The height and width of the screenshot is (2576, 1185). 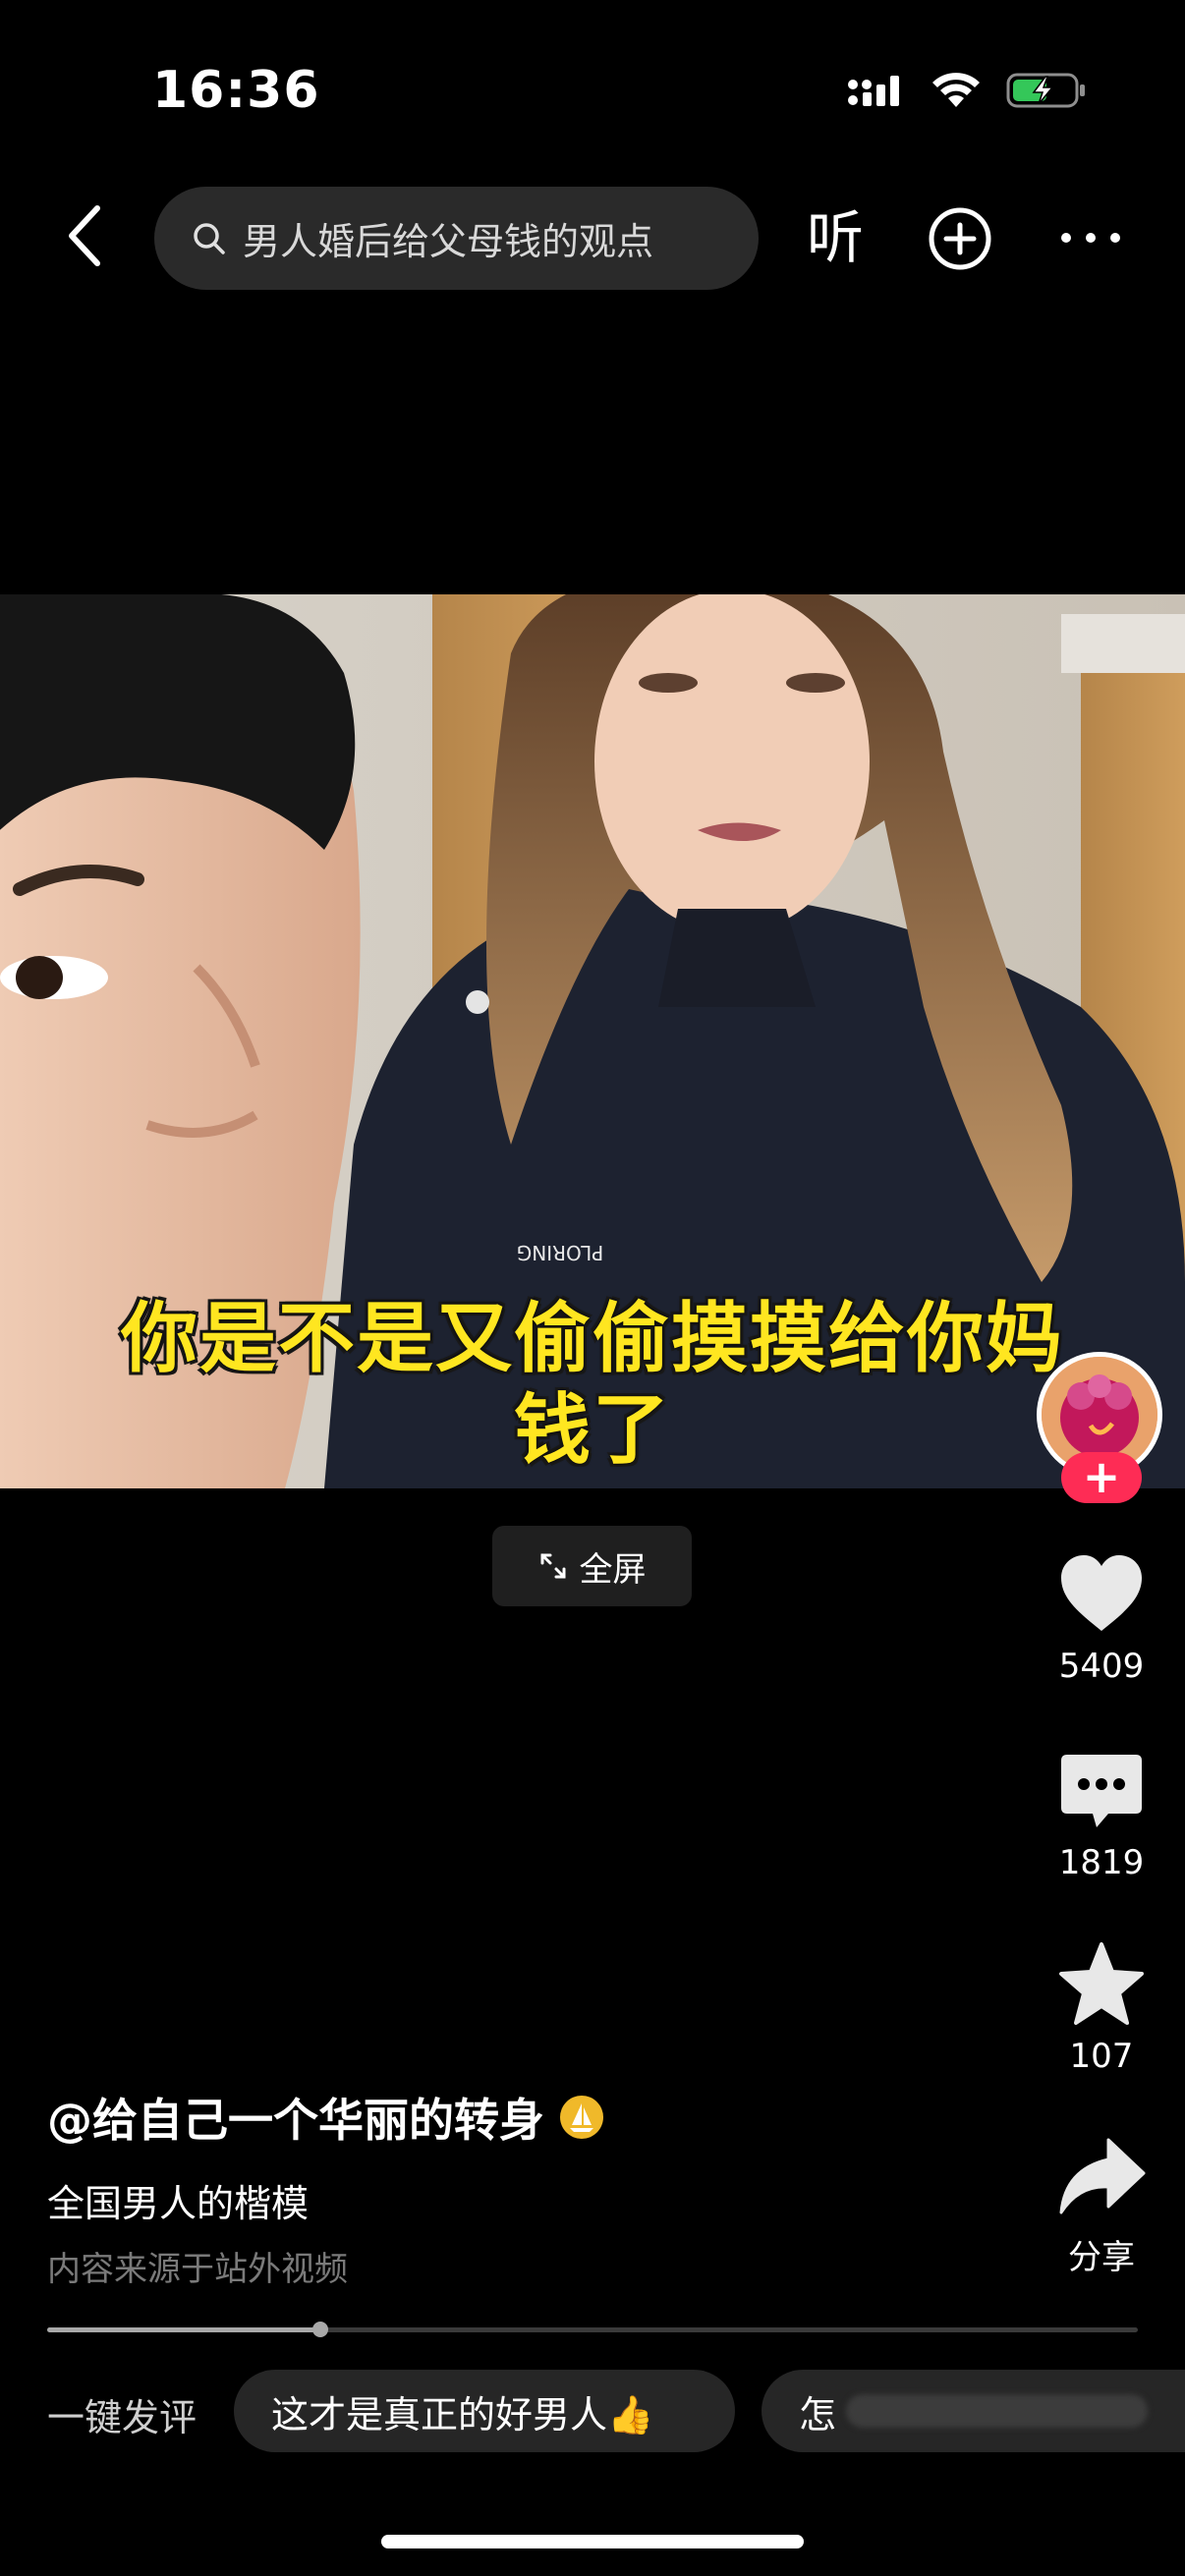 What do you see at coordinates (997, 2411) in the screenshot?
I see `blurred-text` at bounding box center [997, 2411].